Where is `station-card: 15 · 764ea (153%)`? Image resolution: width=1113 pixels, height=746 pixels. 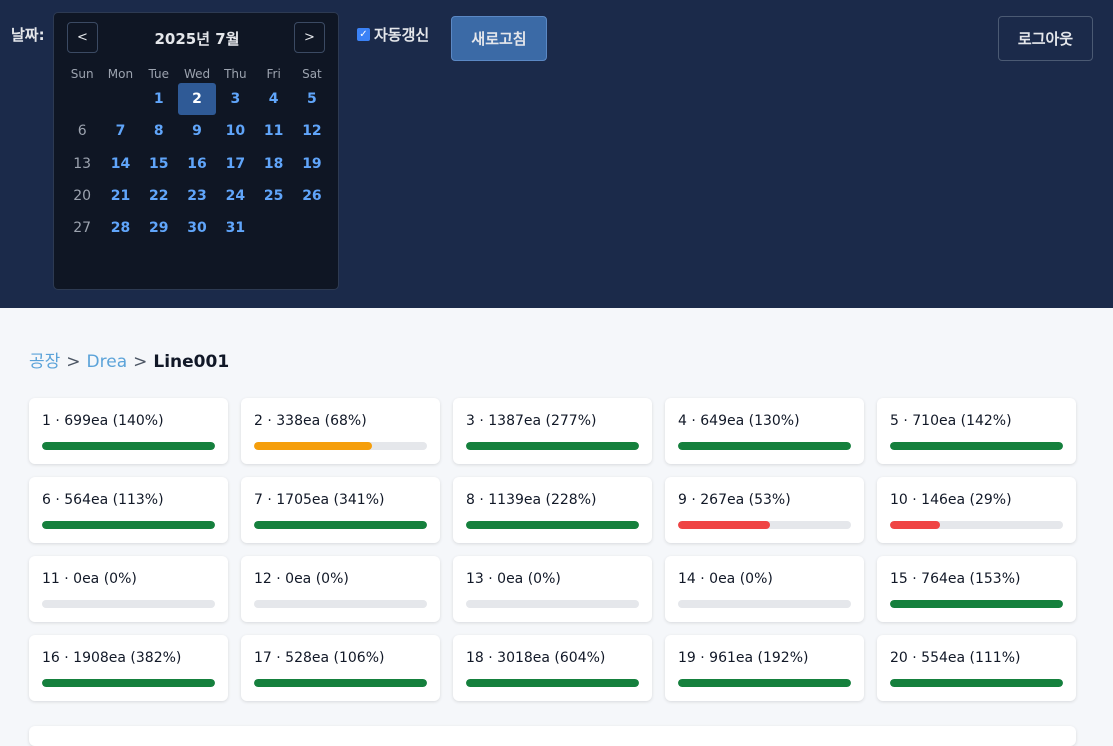 station-card: 15 · 764ea (153%) is located at coordinates (976, 589).